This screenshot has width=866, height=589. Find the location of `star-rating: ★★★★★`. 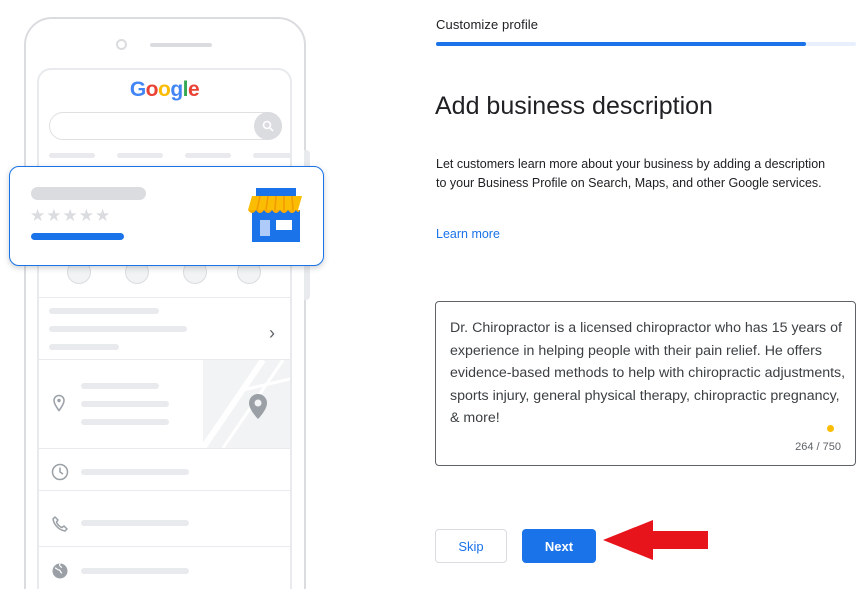

star-rating: ★★★★★ is located at coordinates (71, 215).